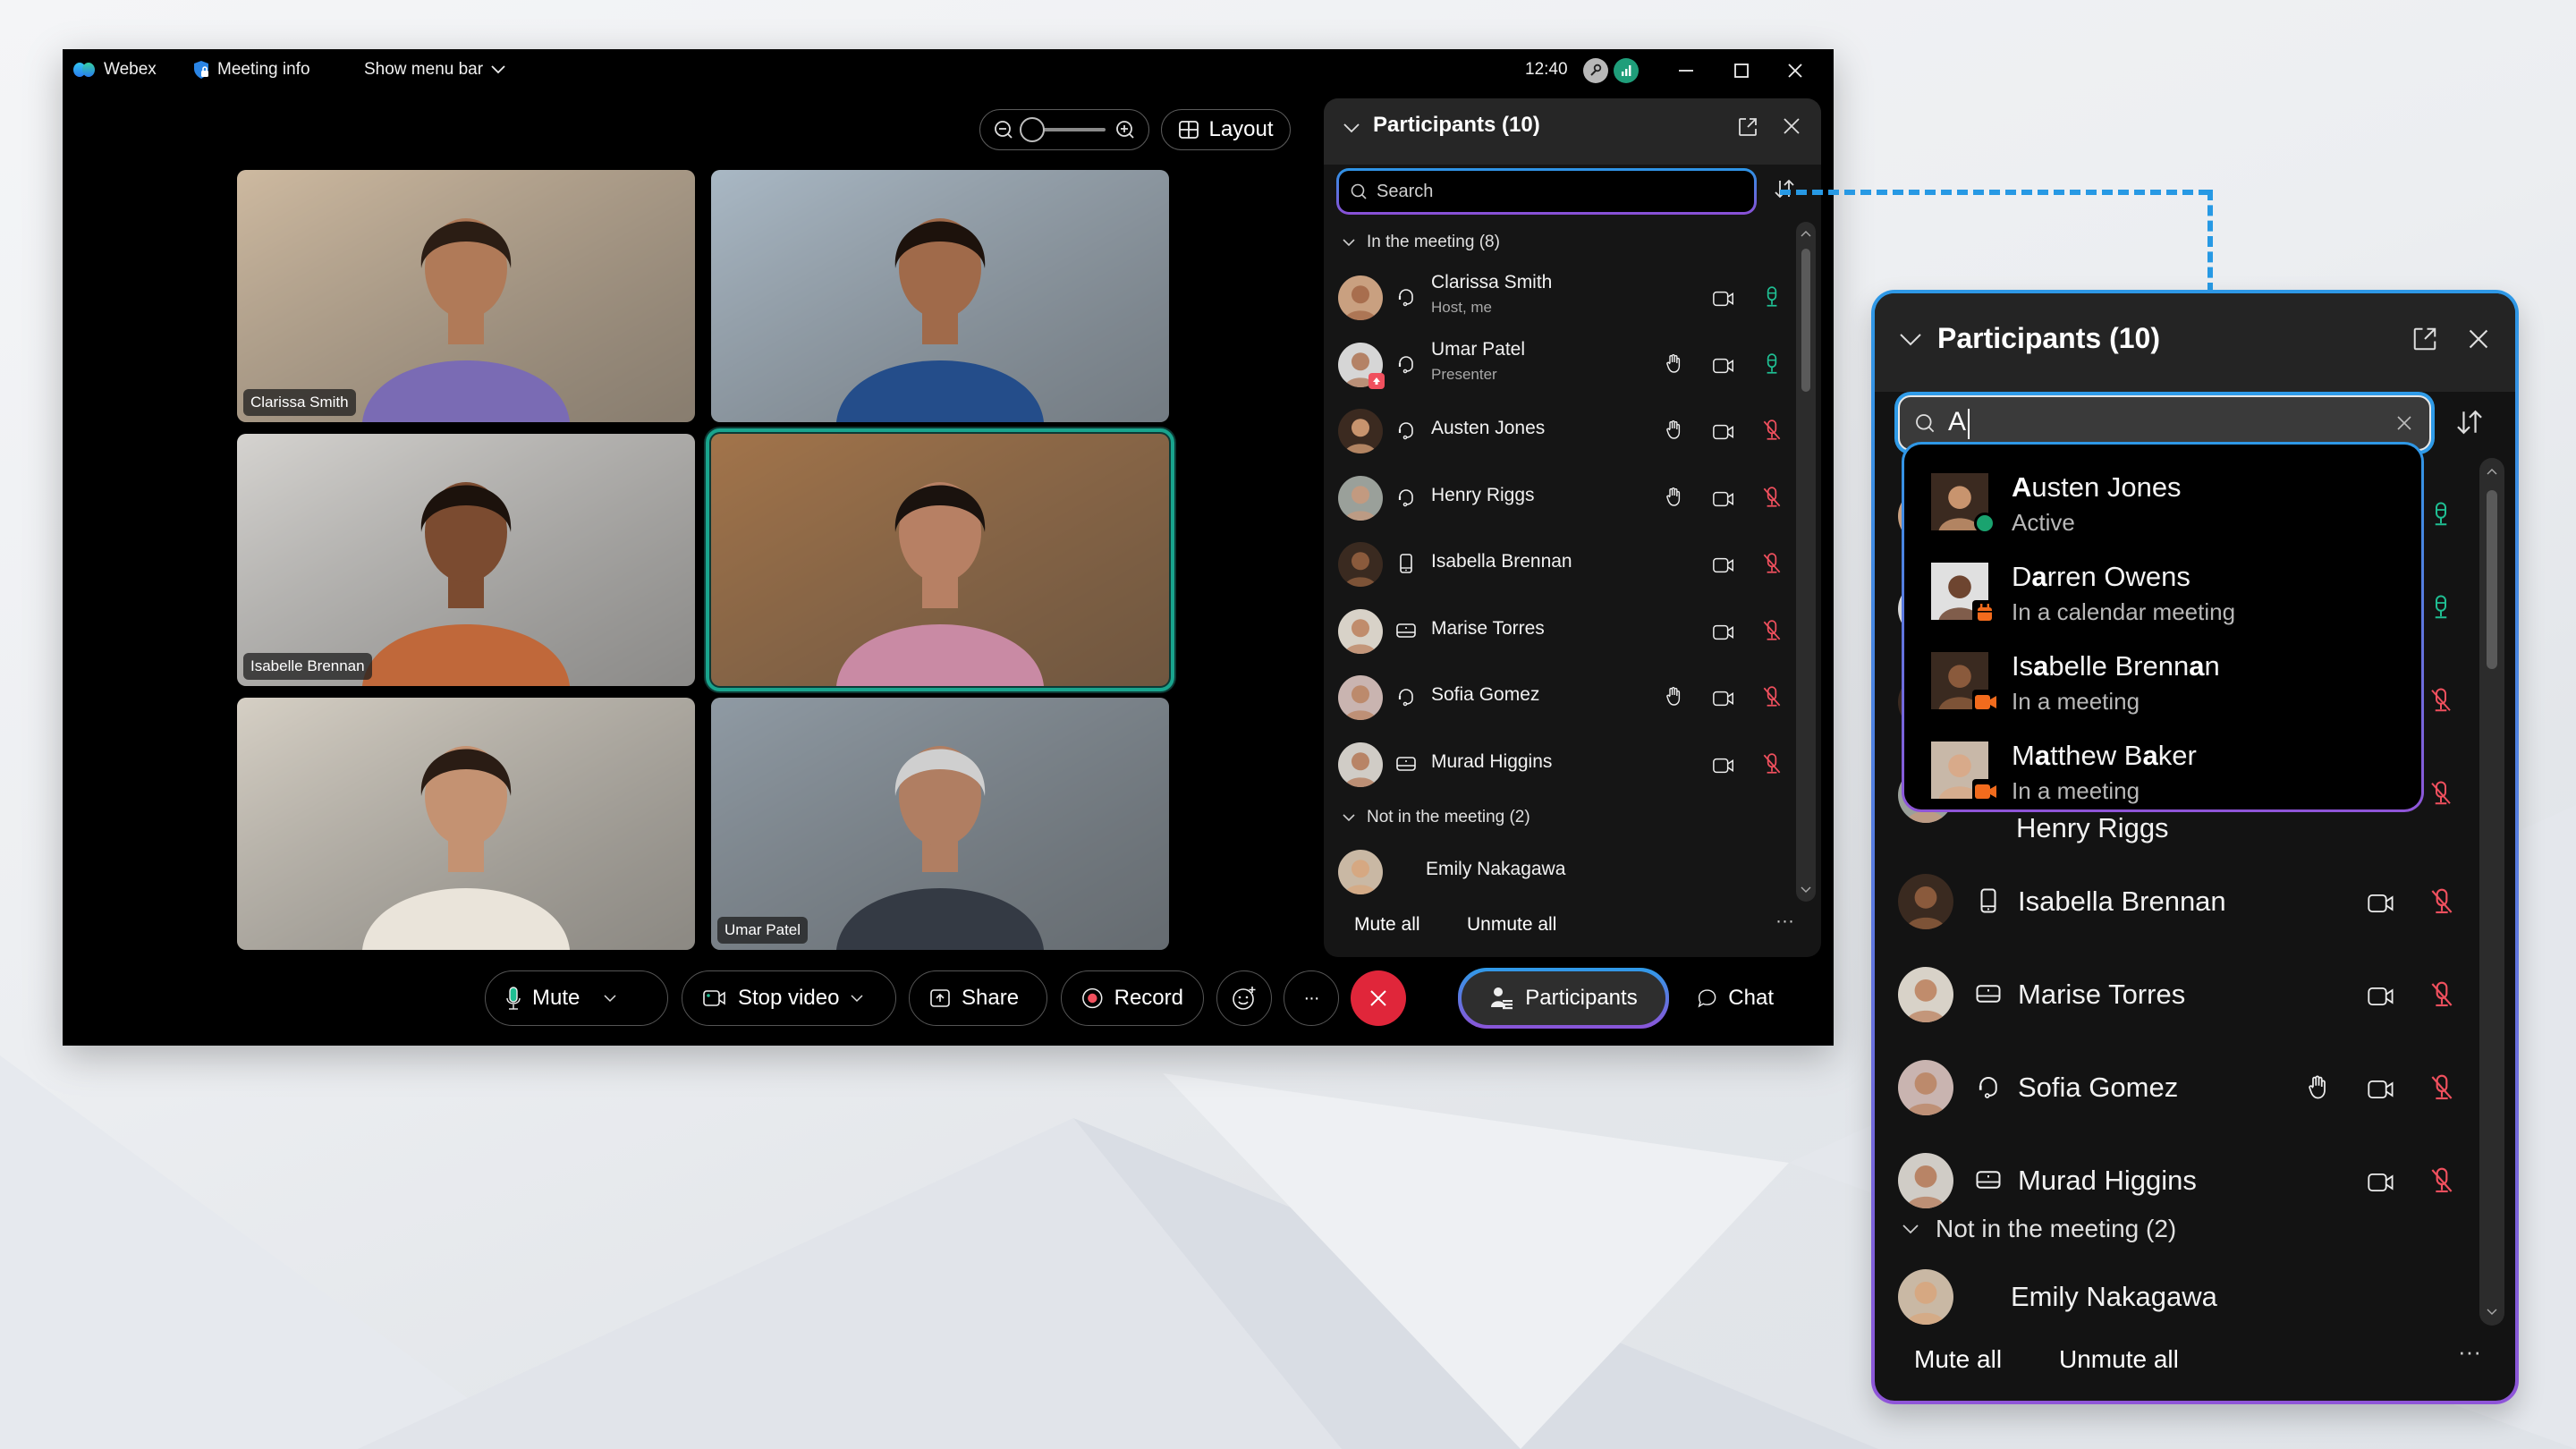  Describe the element at coordinates (857, 998) in the screenshot. I see `video-options-chevron-icon` at that location.